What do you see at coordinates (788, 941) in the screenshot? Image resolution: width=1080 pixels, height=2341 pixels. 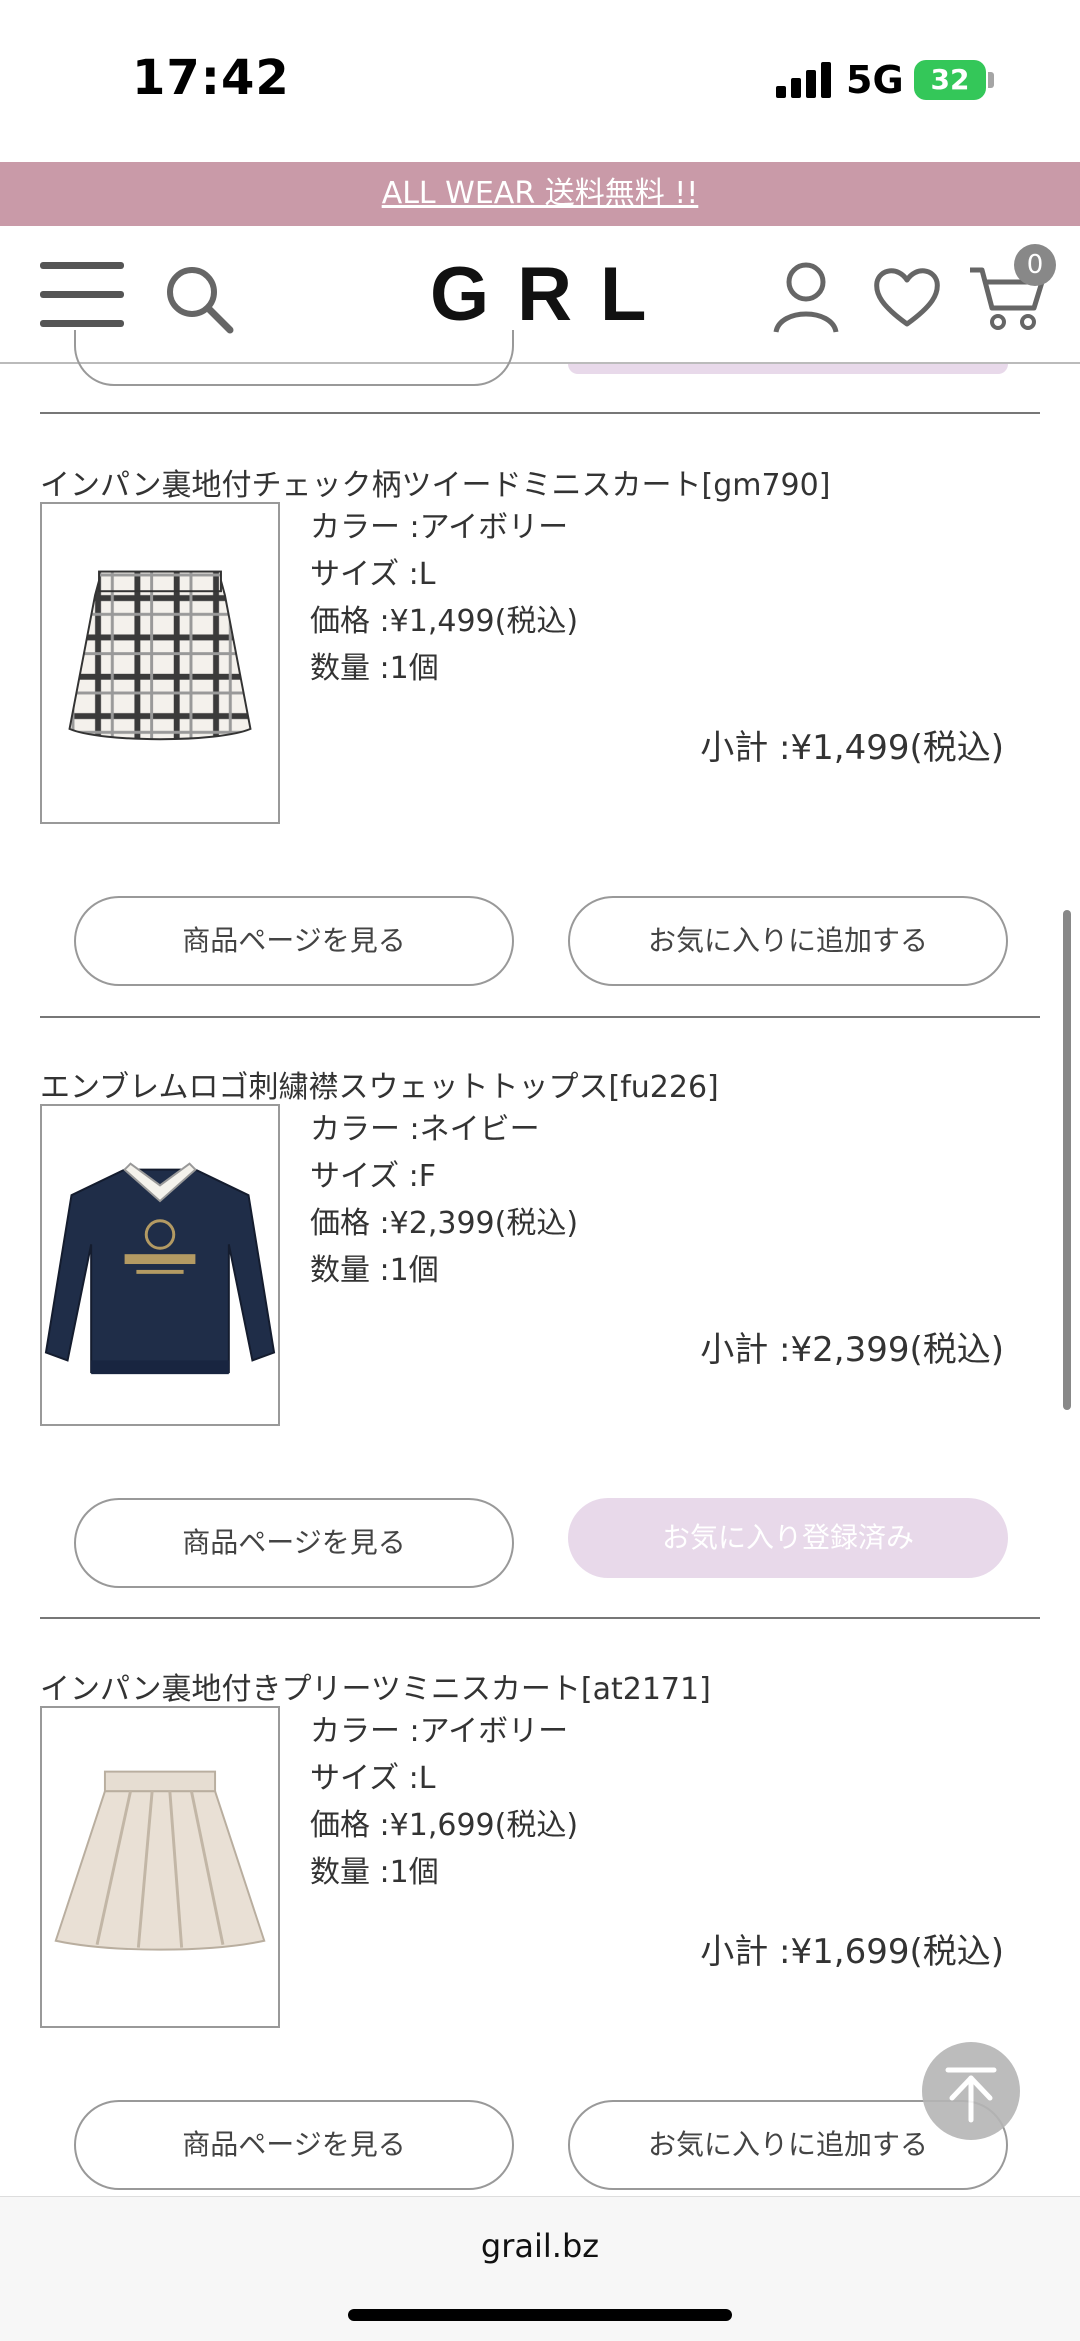 I see `add-favorite-button: お気に入りに追加する` at bounding box center [788, 941].